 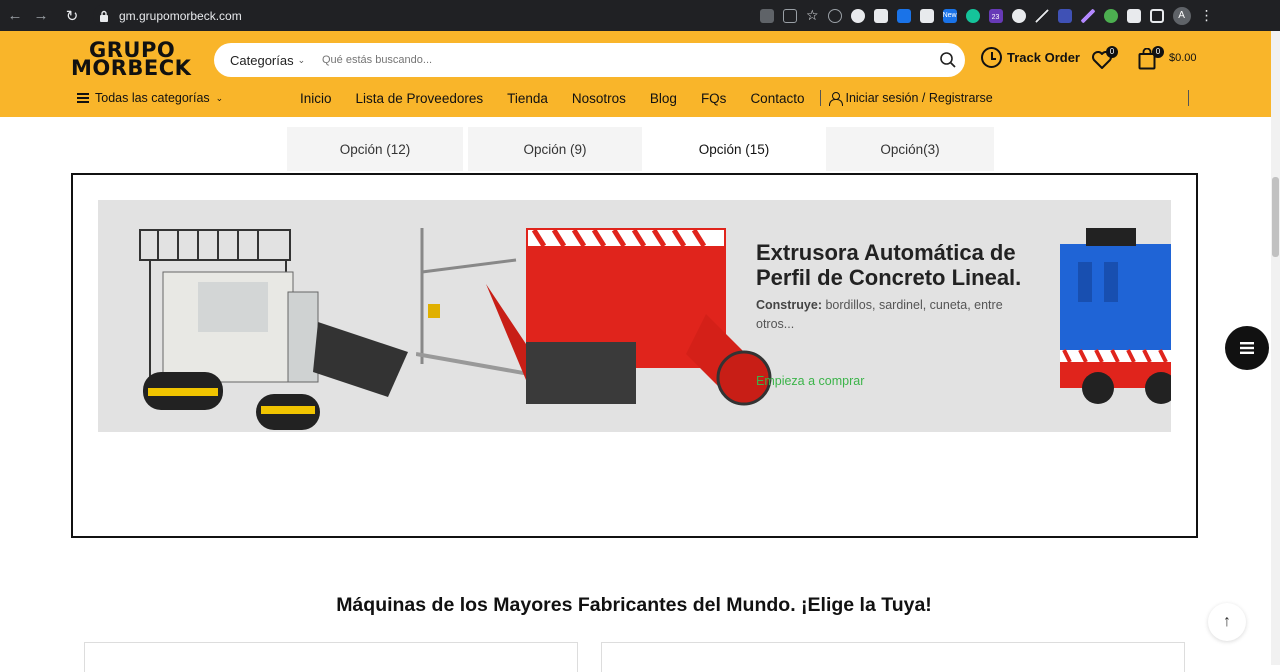 I want to click on shop-now-link: Empieza a comprar, so click(x=810, y=381).